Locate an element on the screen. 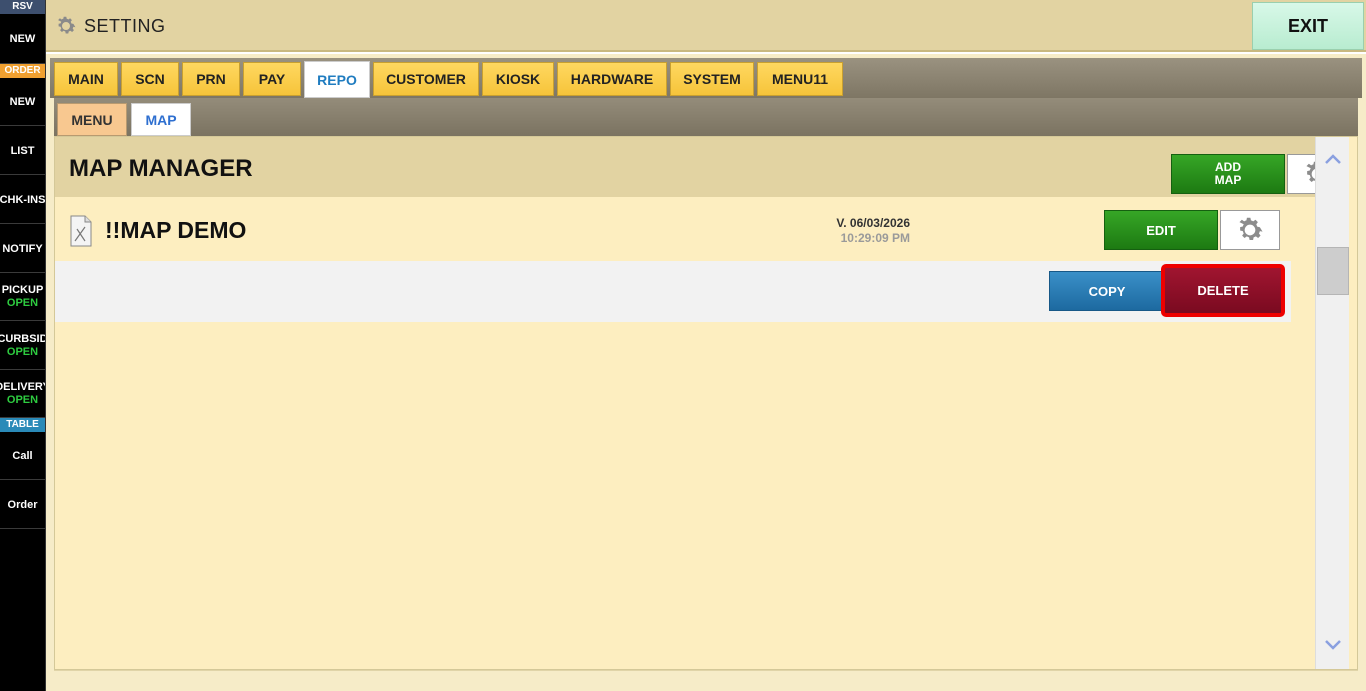 The image size is (1366, 691). pickup-label: PICKUP is located at coordinates (22, 290).